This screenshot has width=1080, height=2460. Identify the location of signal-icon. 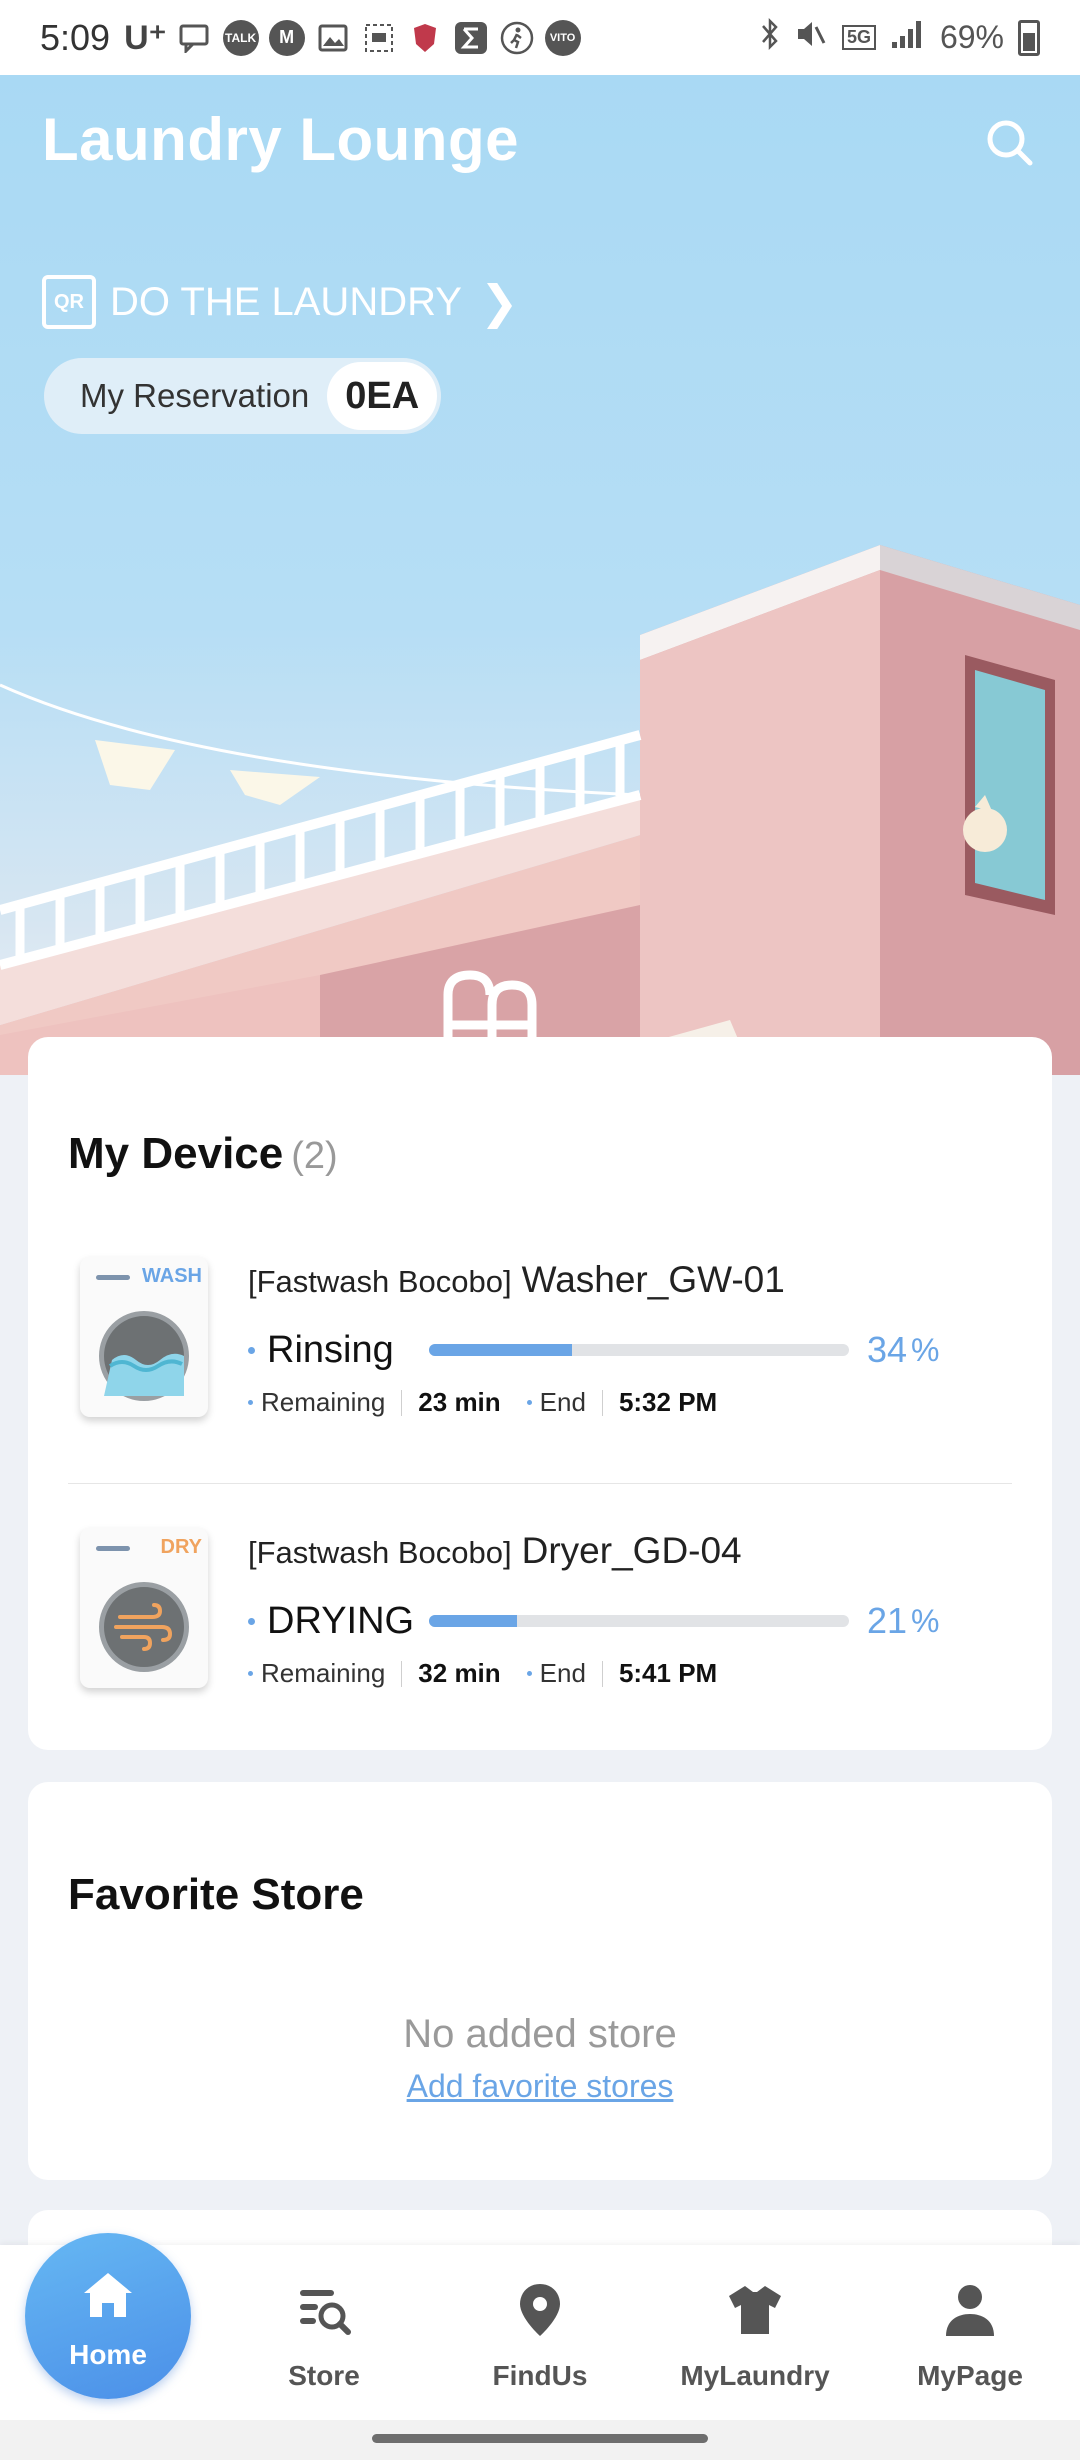
(908, 38).